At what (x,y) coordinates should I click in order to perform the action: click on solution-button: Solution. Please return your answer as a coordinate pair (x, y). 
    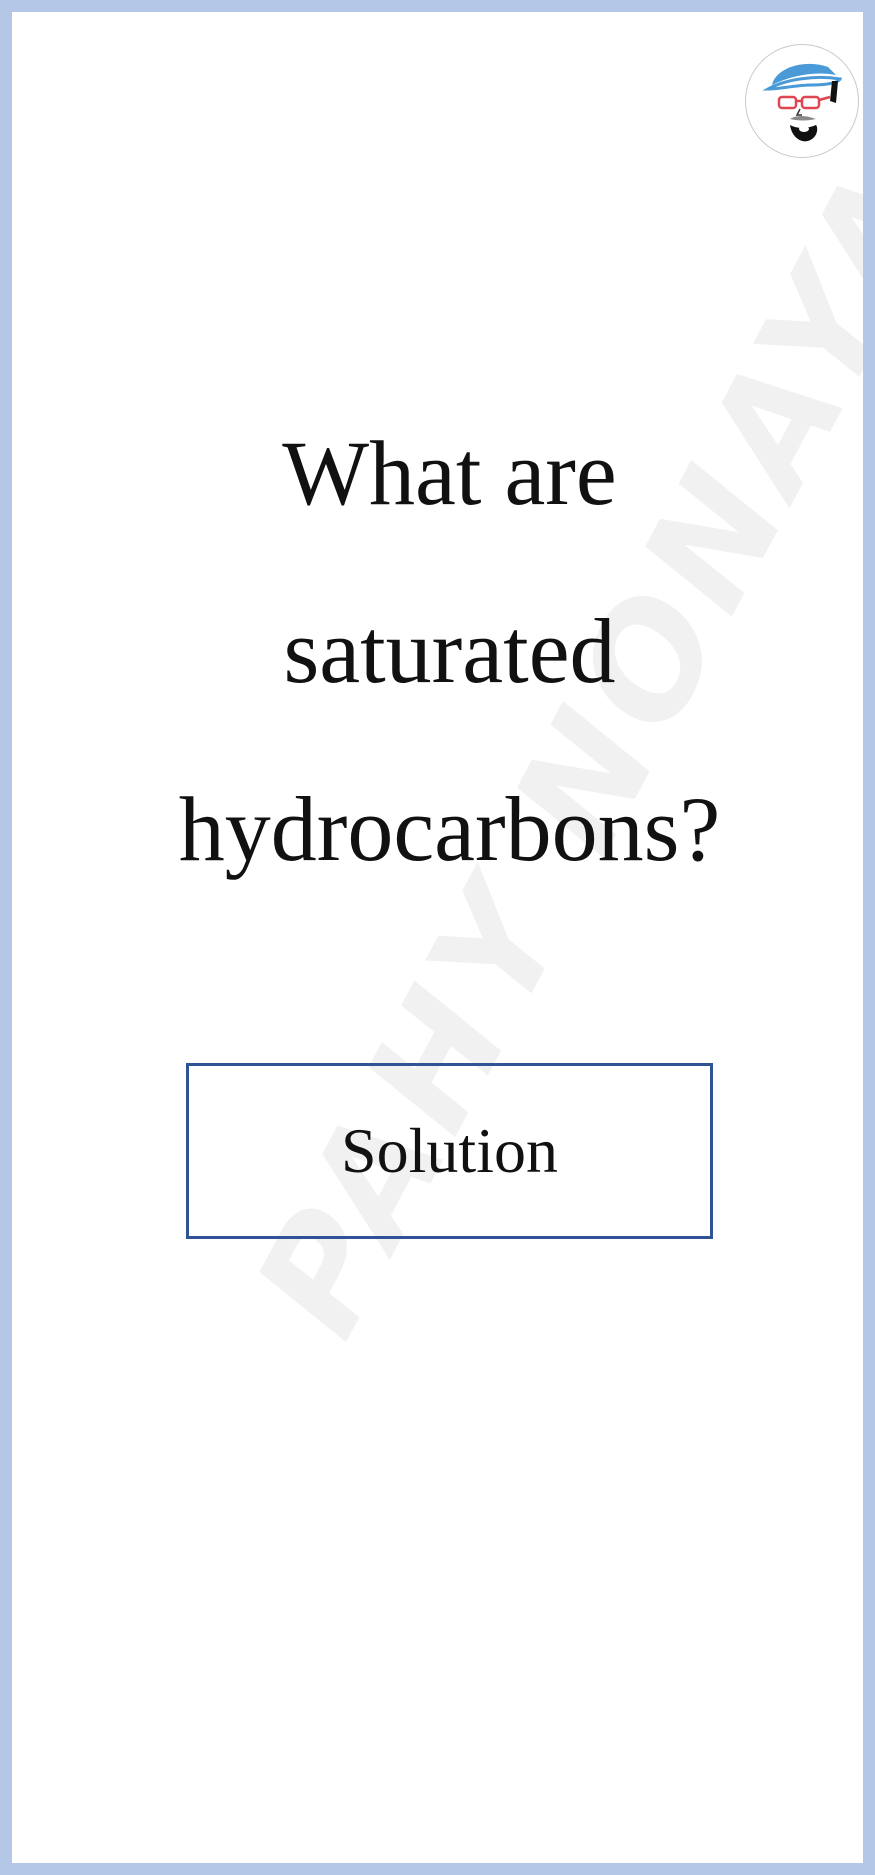
    Looking at the image, I should click on (449, 1151).